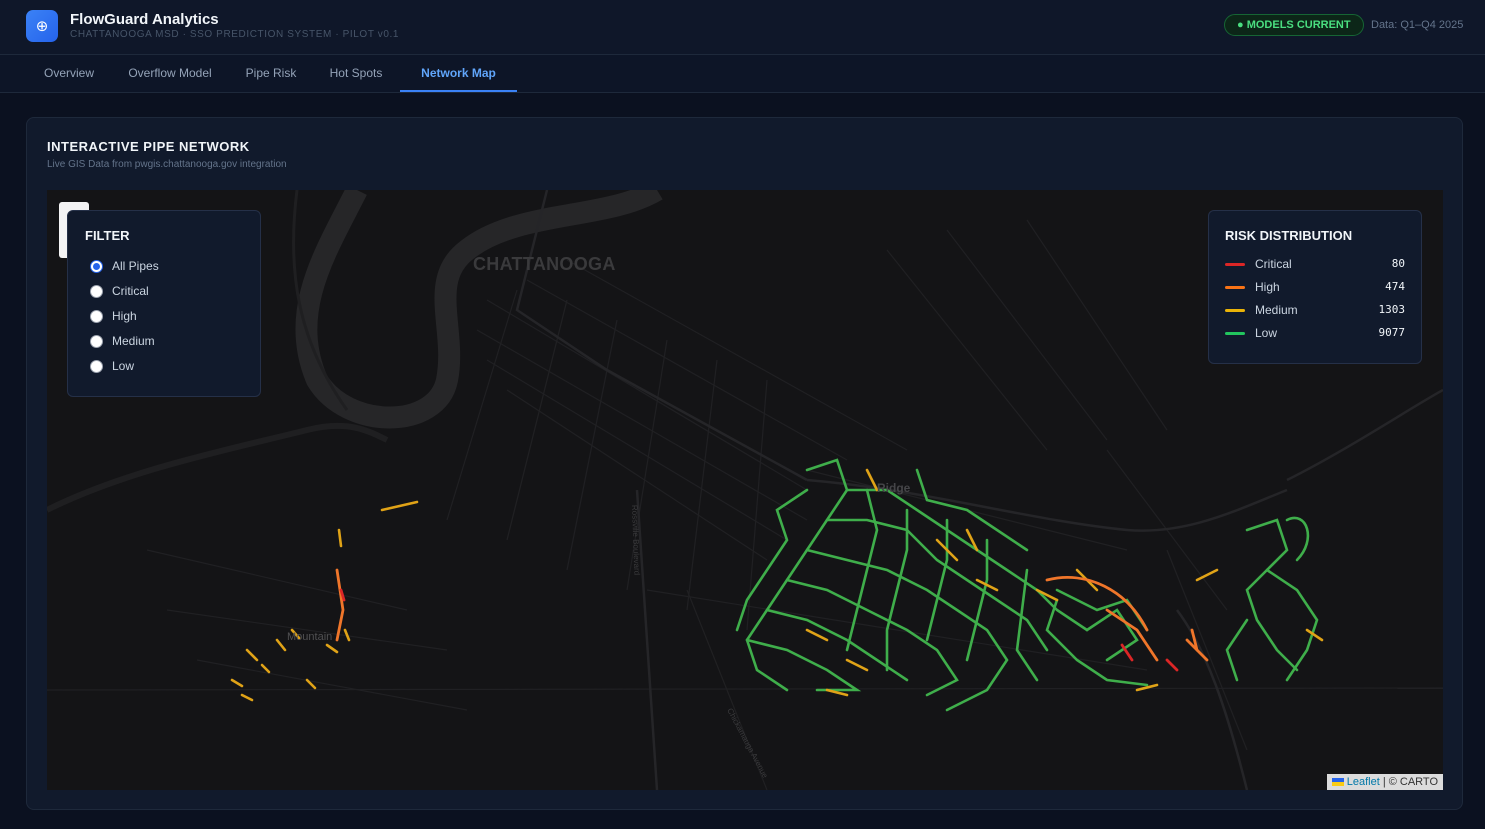 The width and height of the screenshot is (1485, 829). What do you see at coordinates (1337, 782) in the screenshot?
I see `ukraine-flag-icon` at bounding box center [1337, 782].